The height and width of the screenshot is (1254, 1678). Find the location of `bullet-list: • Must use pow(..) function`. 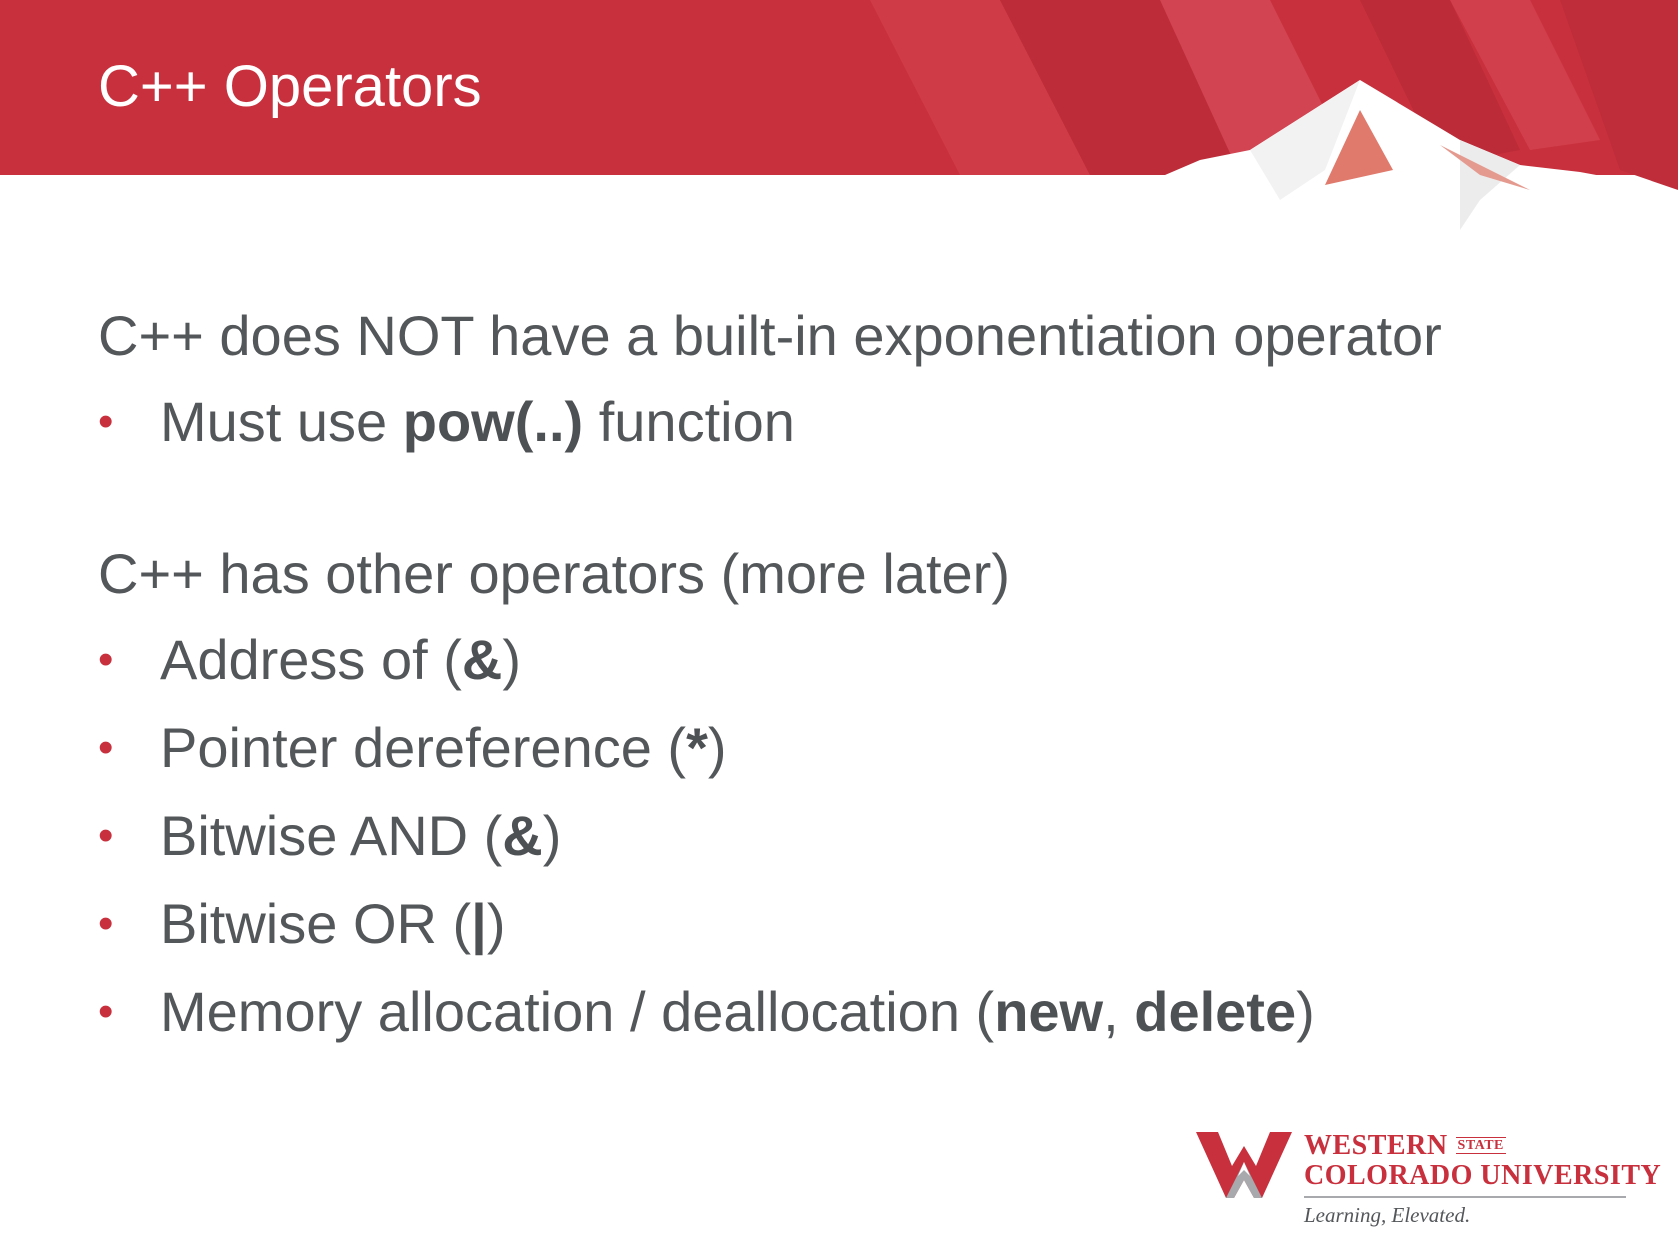

bullet-list: • Must use pow(..) function is located at coordinates (858, 422).